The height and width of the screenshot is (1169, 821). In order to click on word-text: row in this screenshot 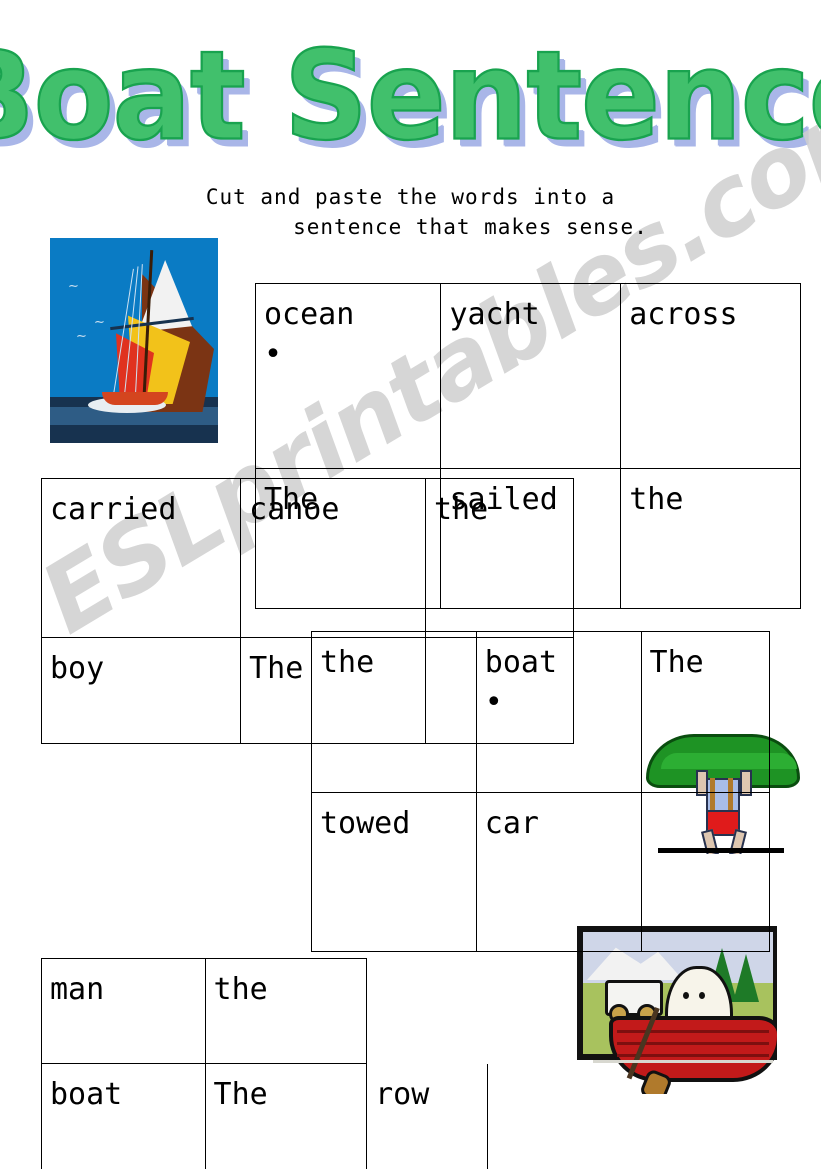, I will do `click(402, 1094)`.